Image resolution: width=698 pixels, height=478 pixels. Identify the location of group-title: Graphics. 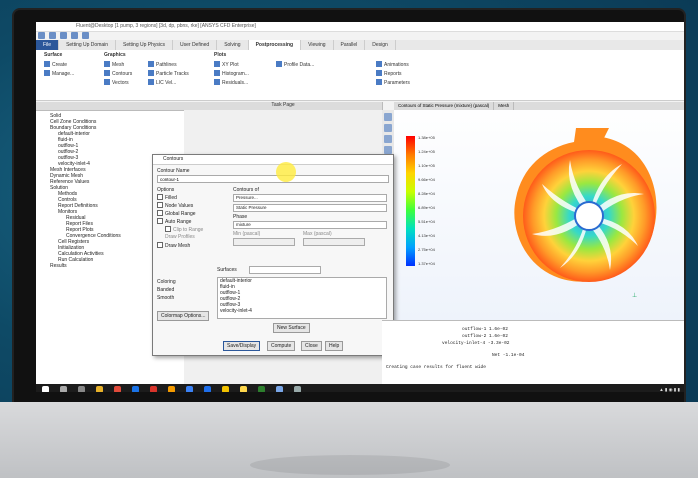
(115, 55).